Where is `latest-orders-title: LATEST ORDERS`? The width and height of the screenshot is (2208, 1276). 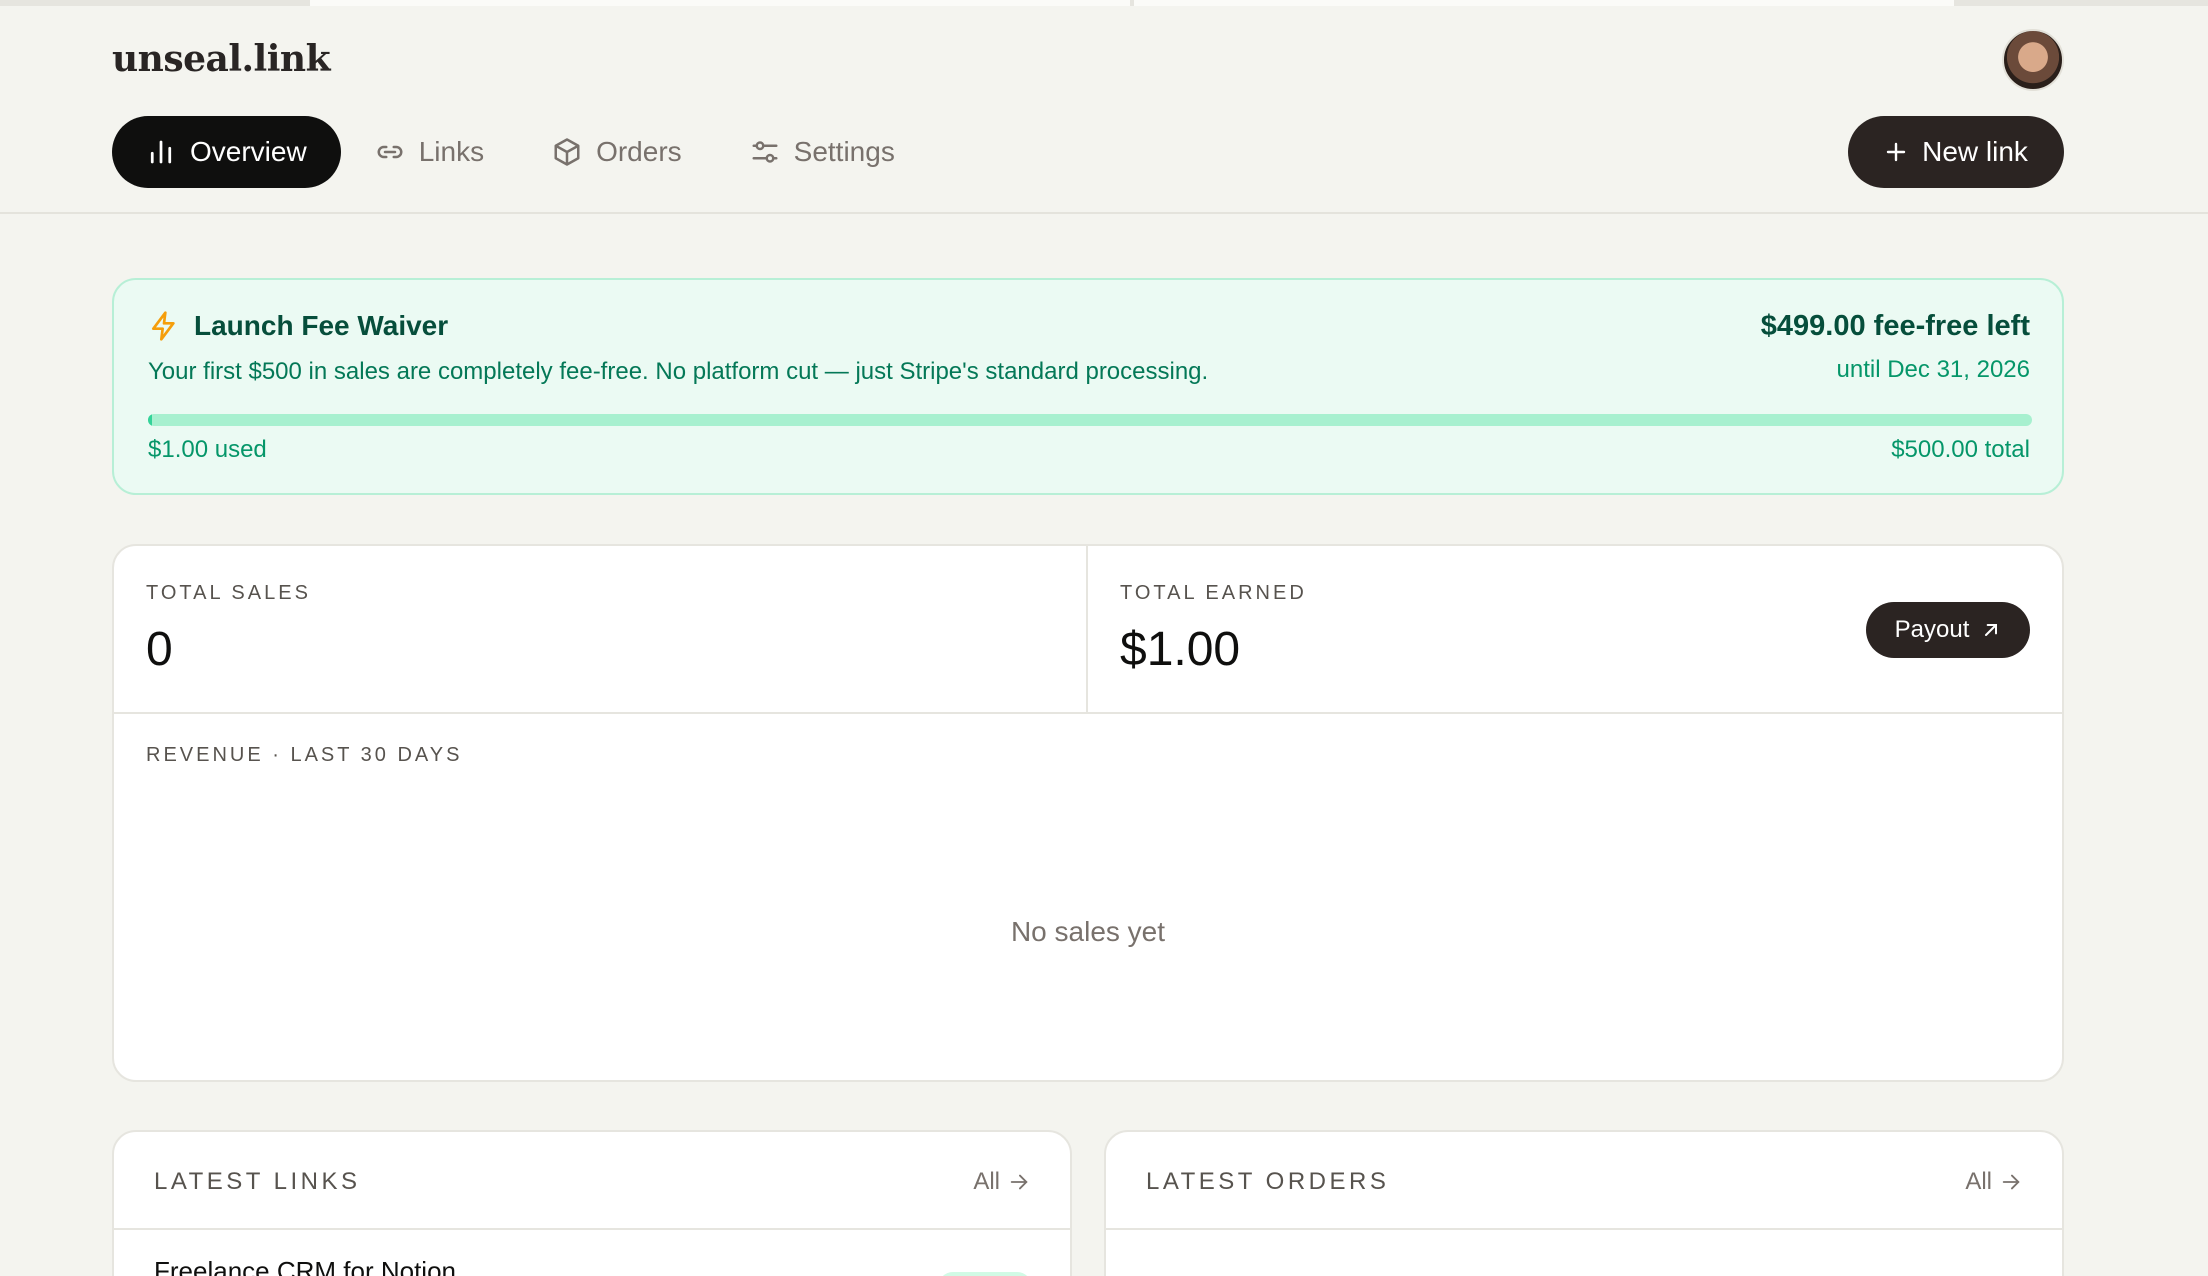 latest-orders-title: LATEST ORDERS is located at coordinates (1268, 1181).